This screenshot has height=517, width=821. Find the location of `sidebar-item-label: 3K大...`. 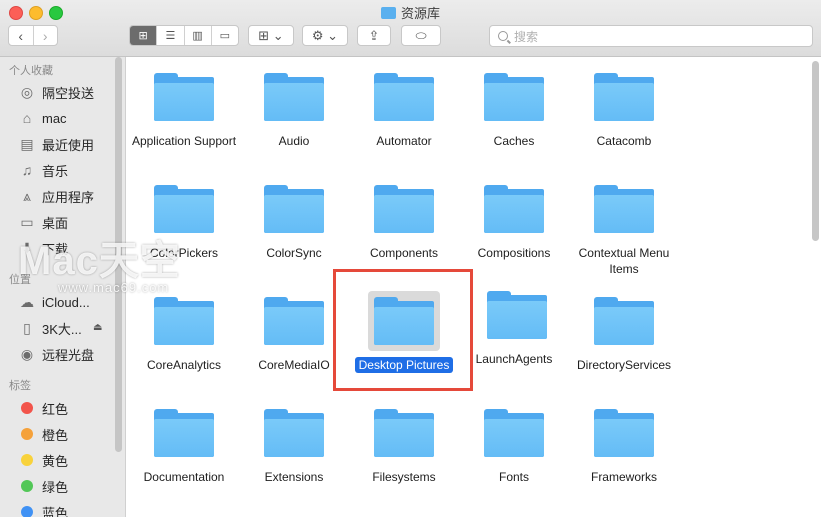

sidebar-item-label: 3K大... is located at coordinates (62, 329).